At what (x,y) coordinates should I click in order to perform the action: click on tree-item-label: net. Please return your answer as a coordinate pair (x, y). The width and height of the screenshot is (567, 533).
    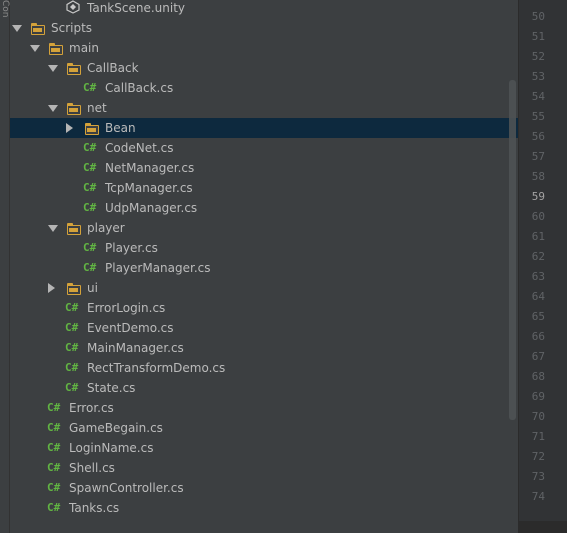
    Looking at the image, I should click on (97, 108).